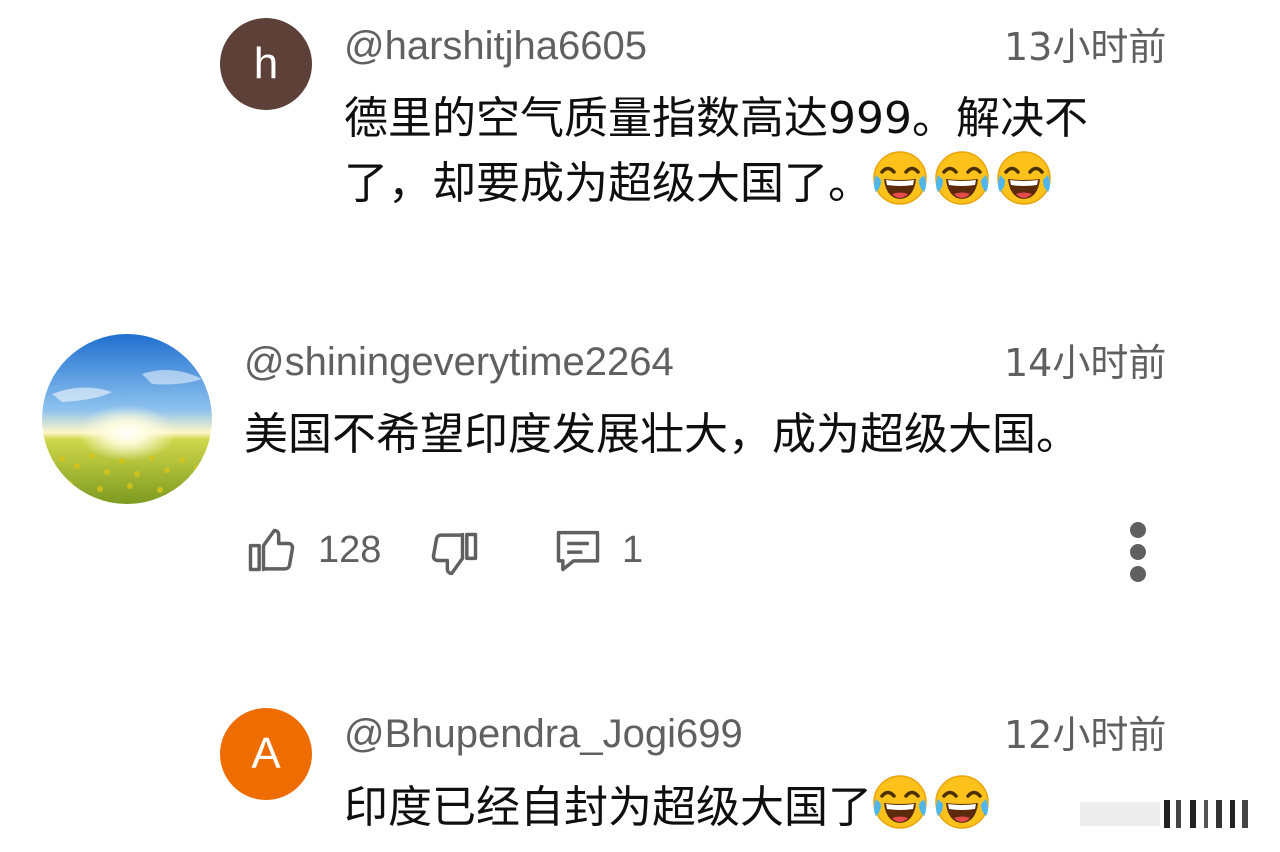 This screenshot has width=1280, height=852. Describe the element at coordinates (1085, 47) in the screenshot. I see `comment-timestamp: 13小时前` at that location.